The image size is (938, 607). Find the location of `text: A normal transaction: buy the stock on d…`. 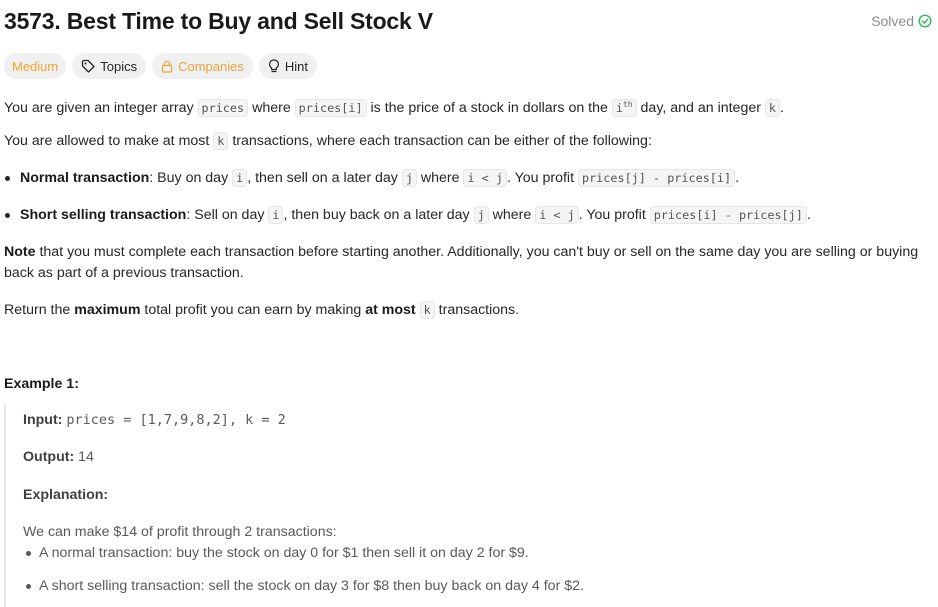

text: A normal transaction: buy the stock on d… is located at coordinates (284, 553).